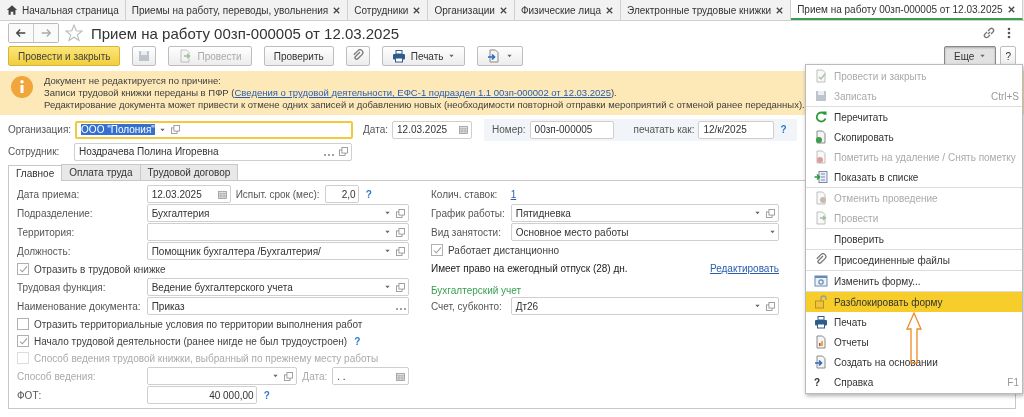  I want to click on document-link: Сведения о трудовой деятельности, ЕФС-1 подраздел 1.1 00зп-000002 от 12.03.2025, so click(422, 92).